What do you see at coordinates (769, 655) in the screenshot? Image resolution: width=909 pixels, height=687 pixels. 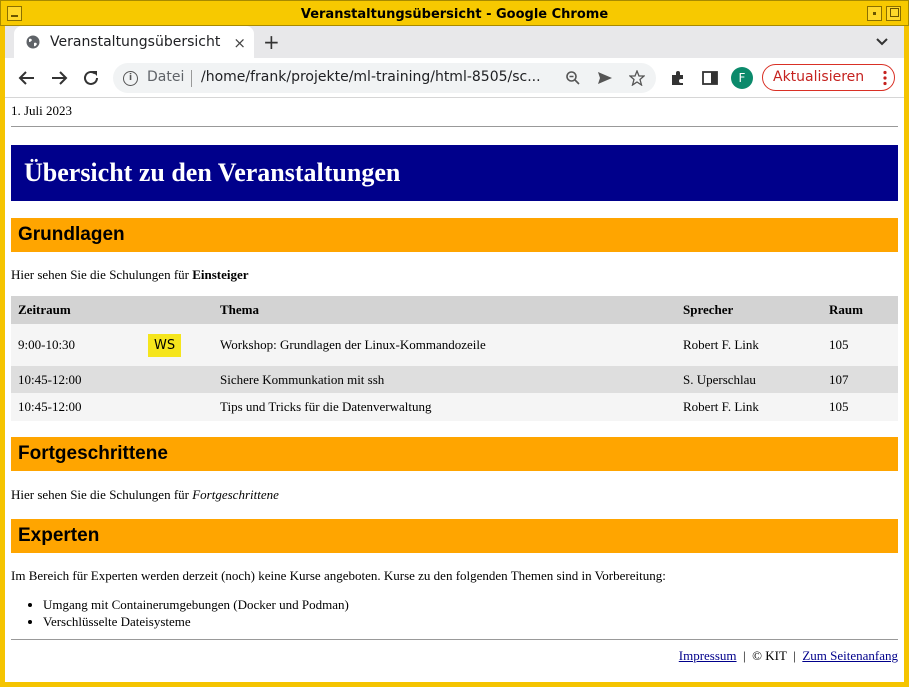 I see `copyright-text: © KIT` at bounding box center [769, 655].